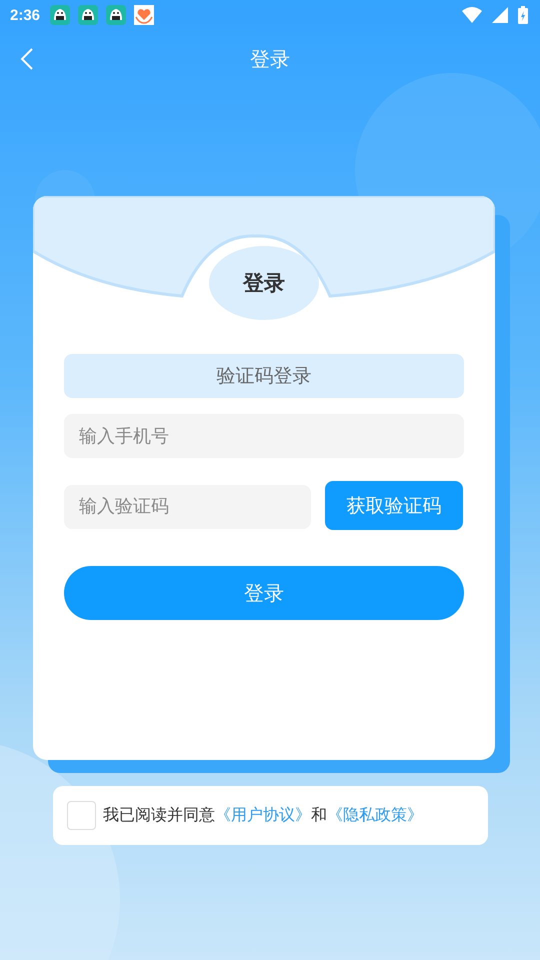  I want to click on card-title: 登录, so click(264, 283).